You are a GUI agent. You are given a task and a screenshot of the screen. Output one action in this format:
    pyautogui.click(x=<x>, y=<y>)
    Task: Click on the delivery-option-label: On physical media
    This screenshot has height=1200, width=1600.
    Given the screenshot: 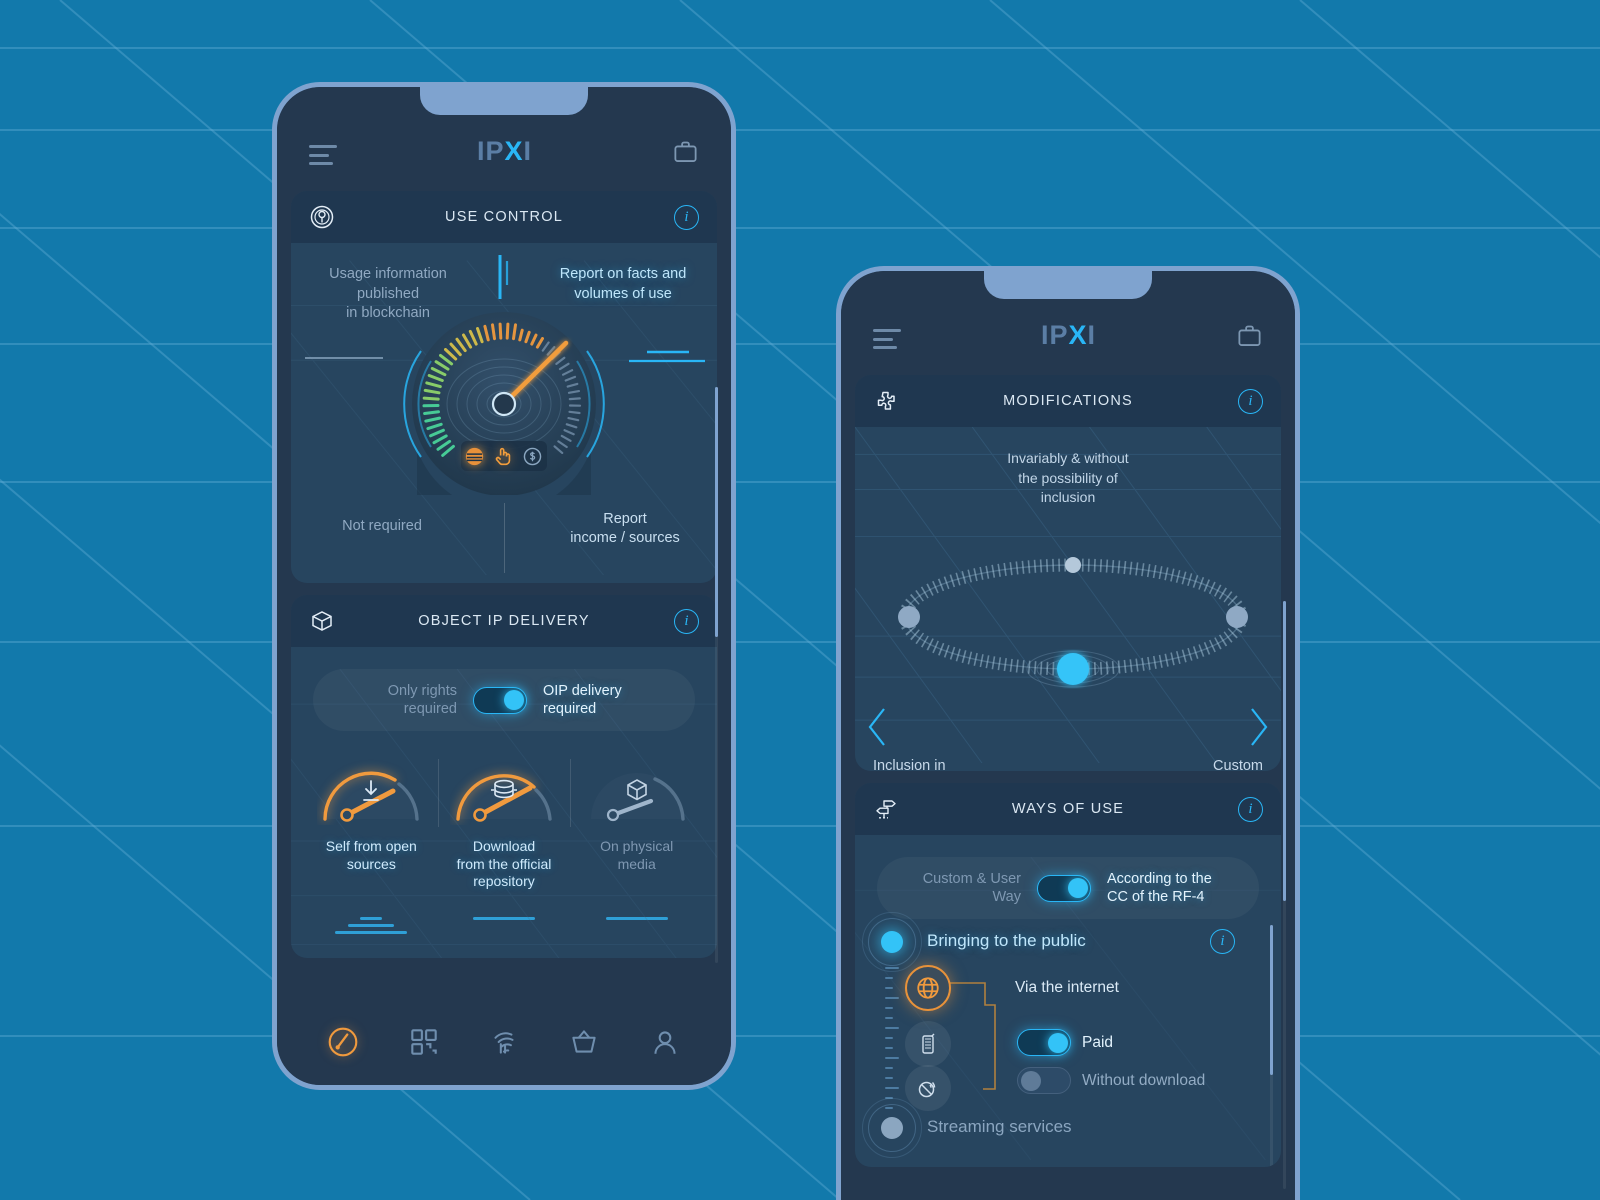 What is the action you would take?
    pyautogui.click(x=637, y=855)
    